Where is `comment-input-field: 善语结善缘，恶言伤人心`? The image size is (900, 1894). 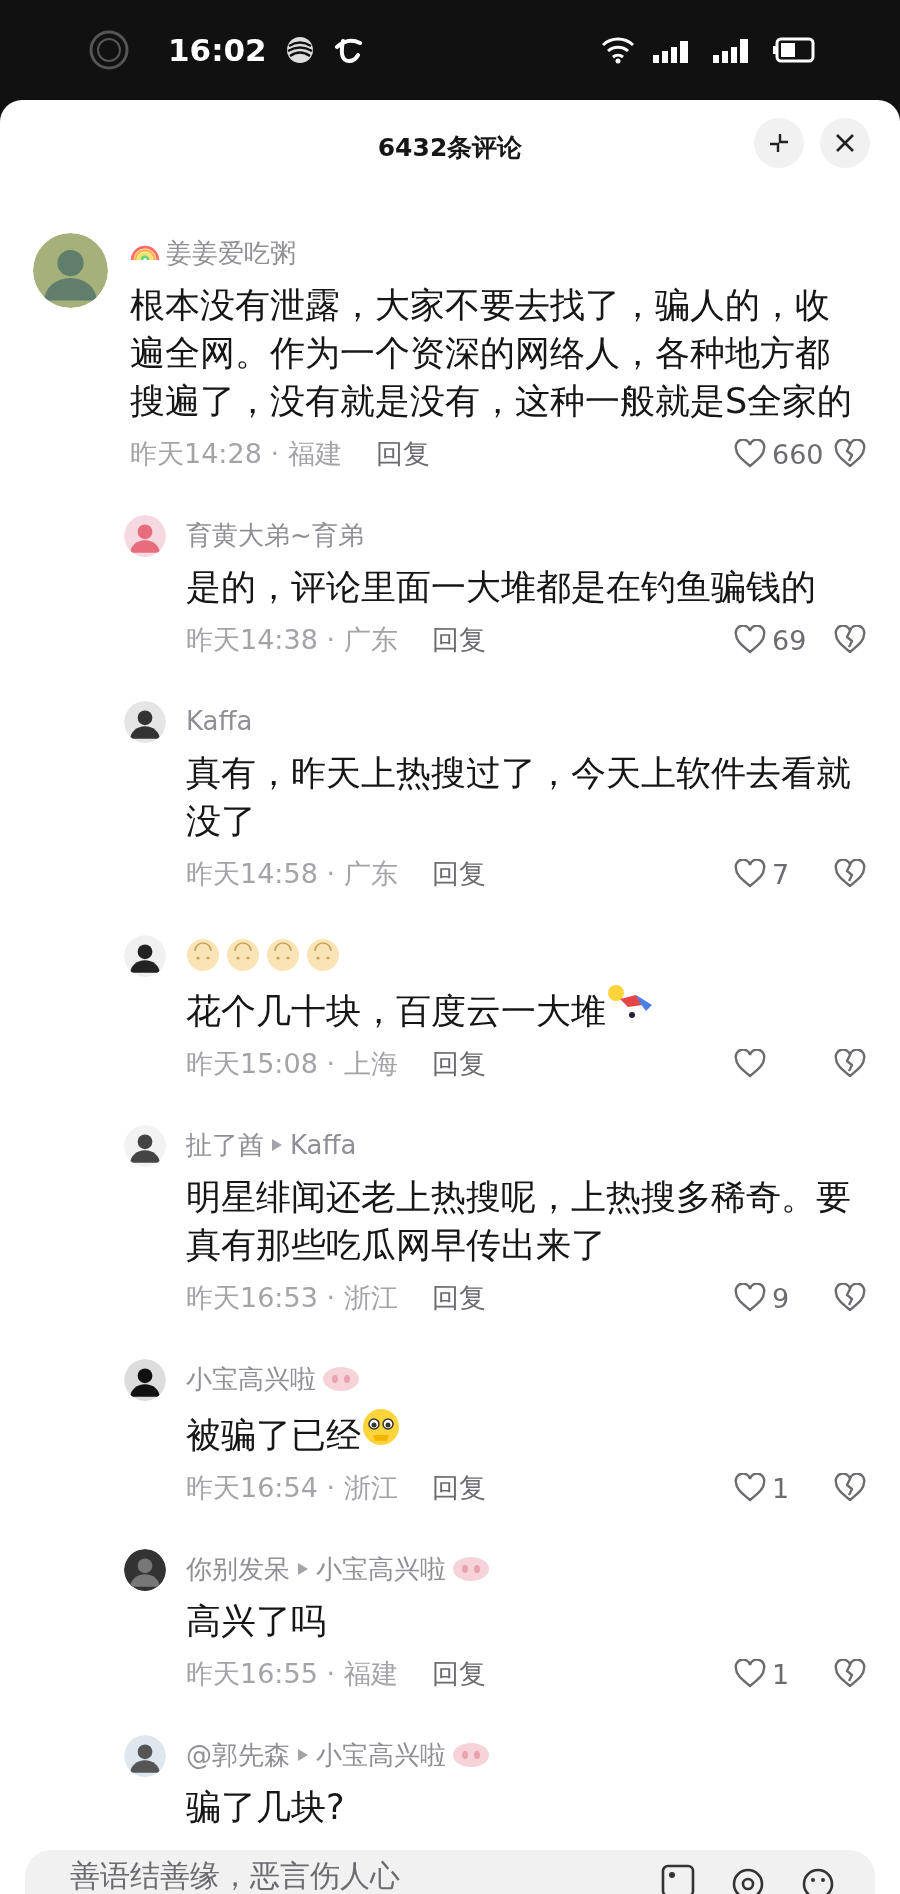 comment-input-field: 善语结善缘，恶言伤人心 is located at coordinates (450, 1872).